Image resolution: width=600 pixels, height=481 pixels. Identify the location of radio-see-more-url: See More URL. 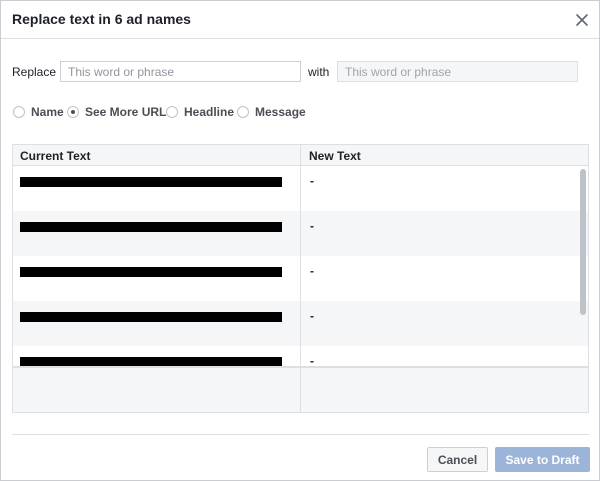
(116, 112).